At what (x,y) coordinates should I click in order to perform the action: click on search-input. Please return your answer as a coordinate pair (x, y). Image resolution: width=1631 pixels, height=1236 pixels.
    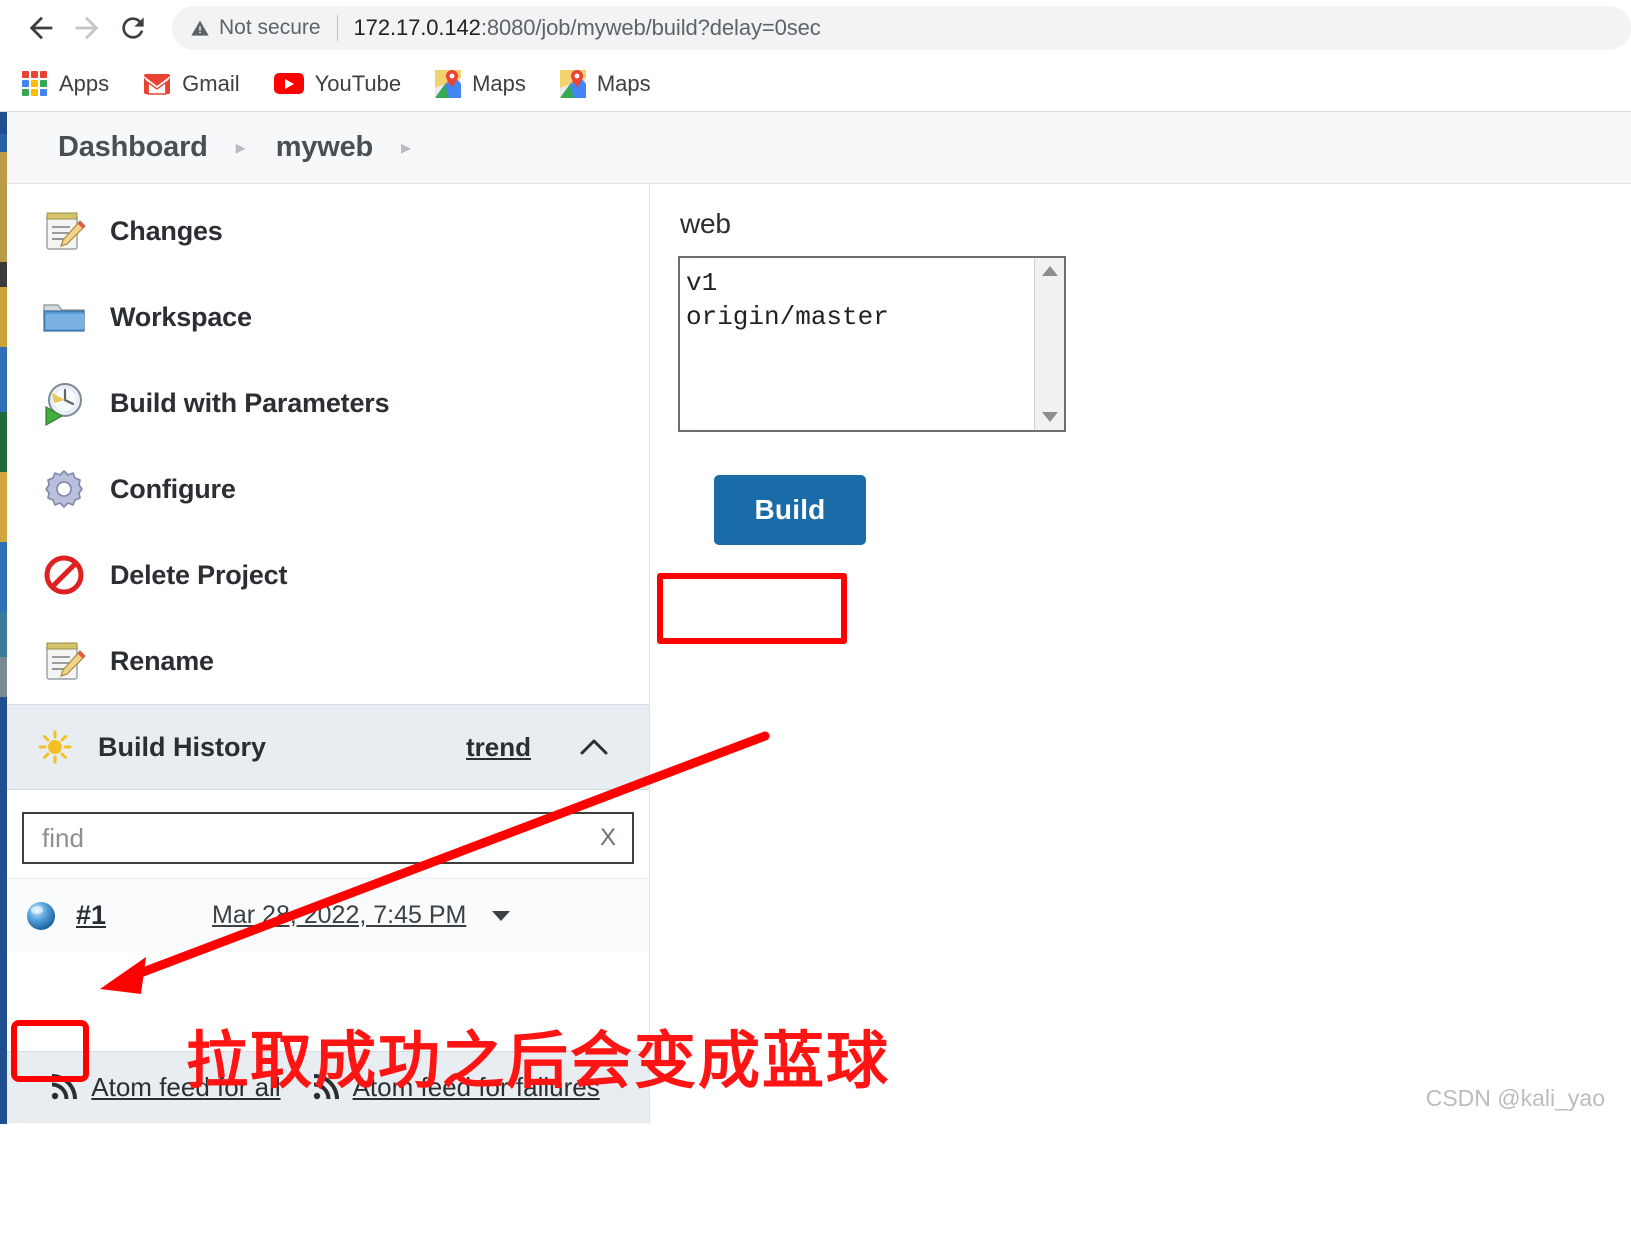
    Looking at the image, I should click on (315, 838).